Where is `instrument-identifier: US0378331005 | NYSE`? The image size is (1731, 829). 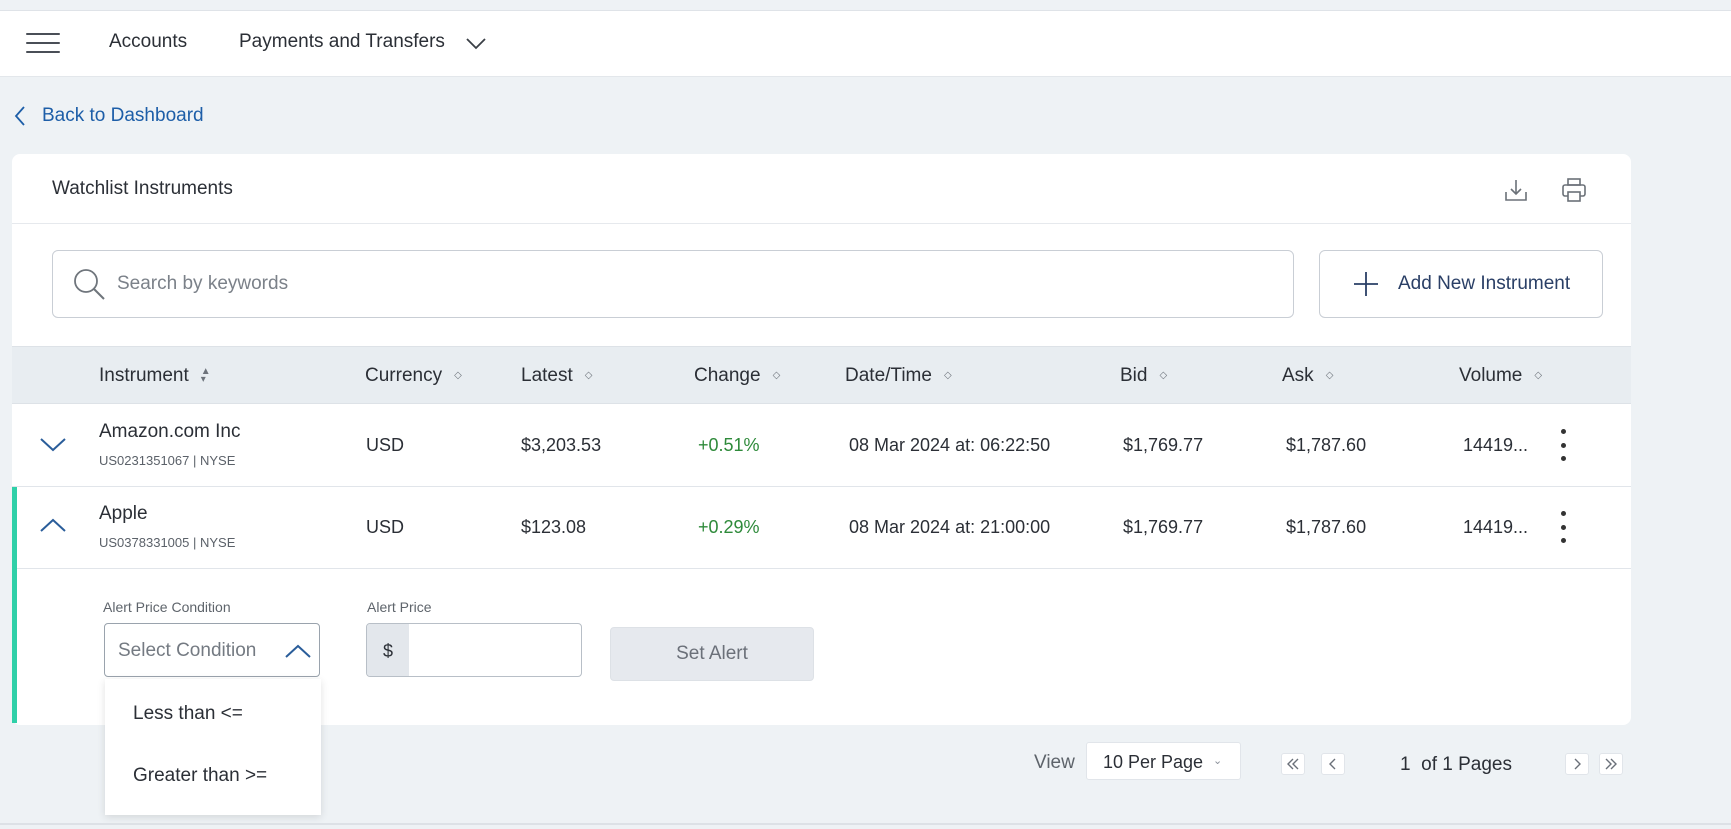
instrument-identifier: US0378331005 | NYSE is located at coordinates (167, 542).